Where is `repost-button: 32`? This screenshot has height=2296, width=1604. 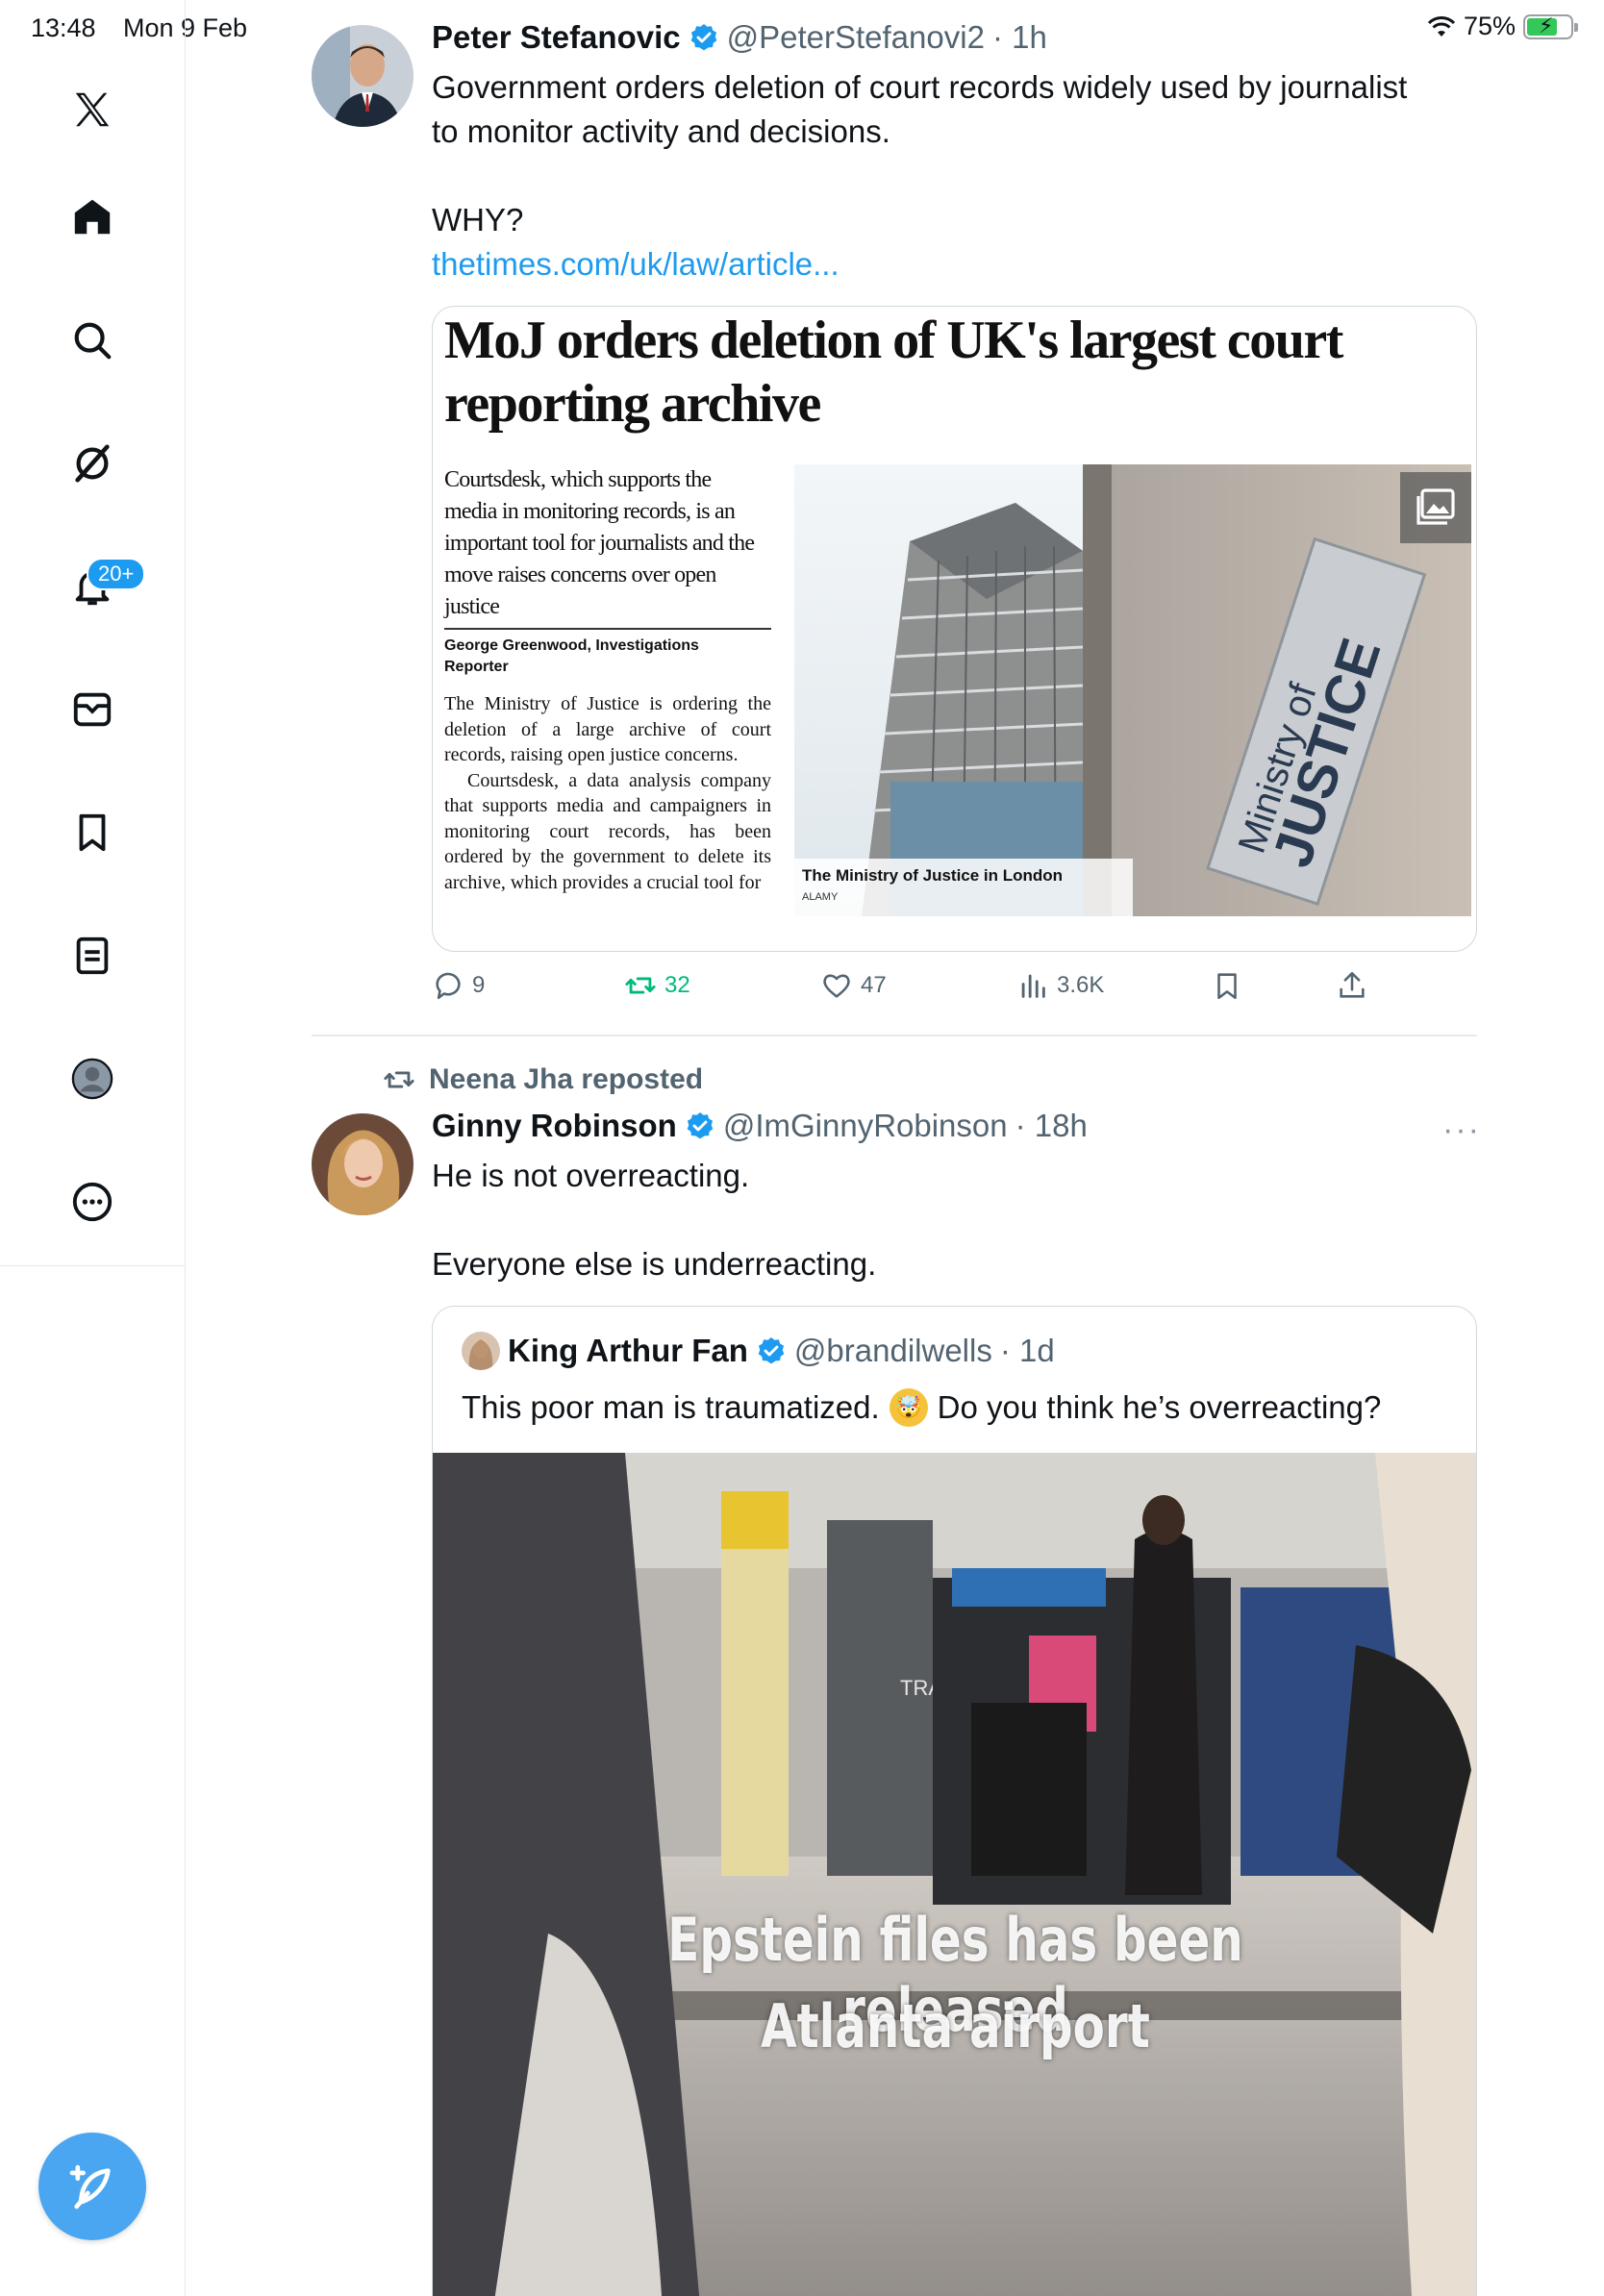 repost-button: 32 is located at coordinates (657, 985).